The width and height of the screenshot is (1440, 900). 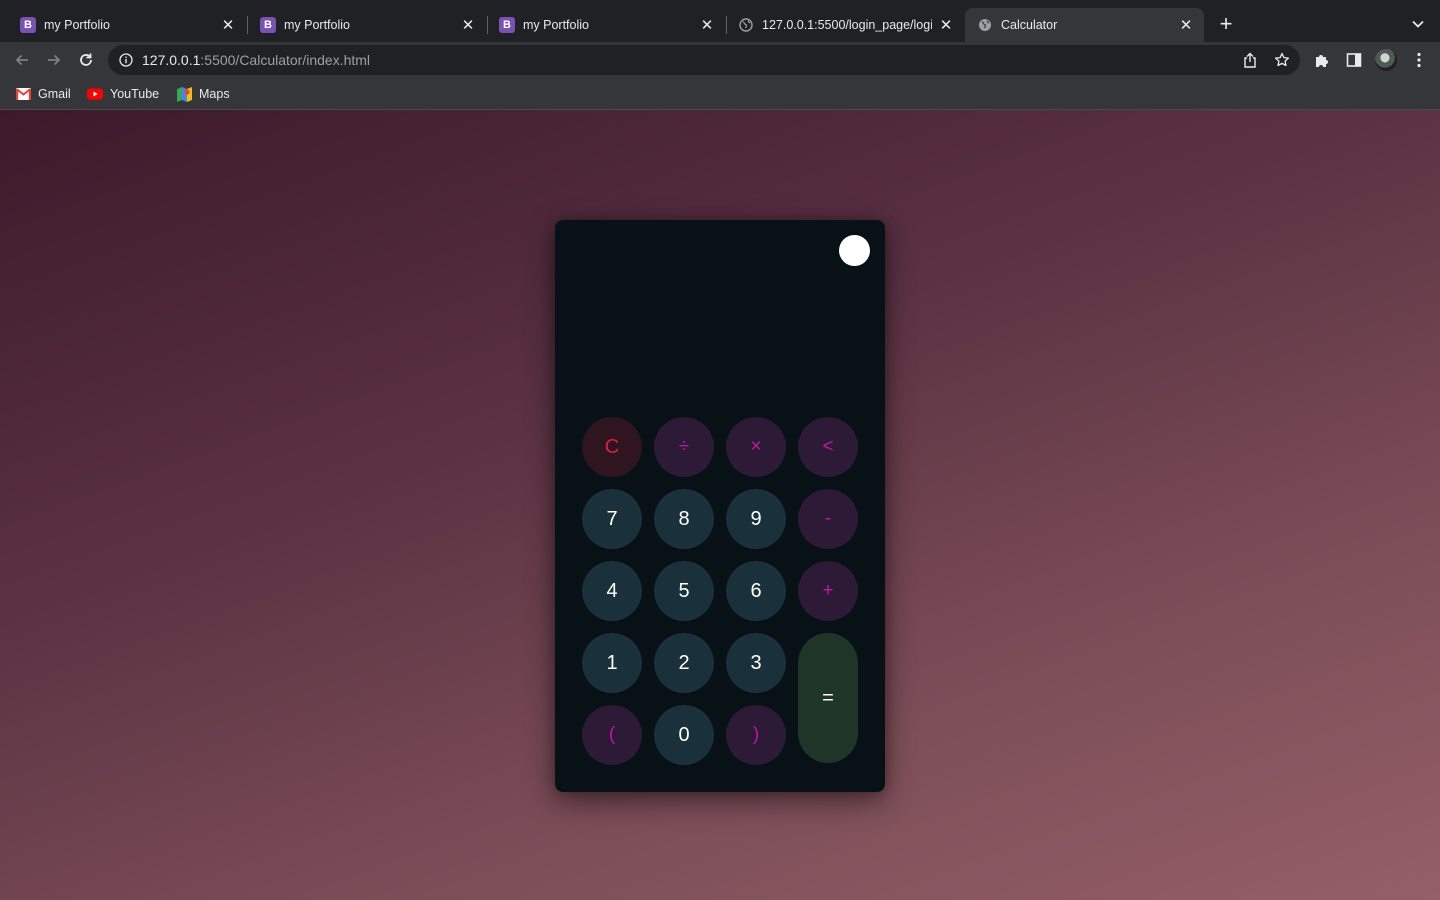 I want to click on bookmark-label: YouTube, so click(x=135, y=94).